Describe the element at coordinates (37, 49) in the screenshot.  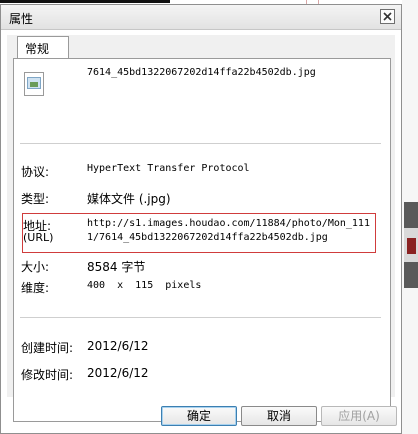
I see `tab-general-label: 常规` at that location.